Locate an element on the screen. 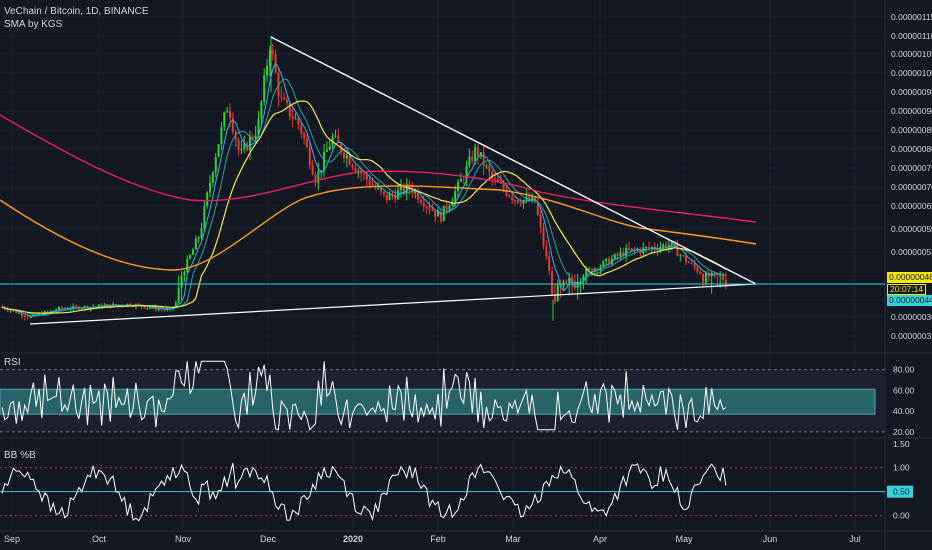  bb-tick-label: 0.50 is located at coordinates (901, 492).